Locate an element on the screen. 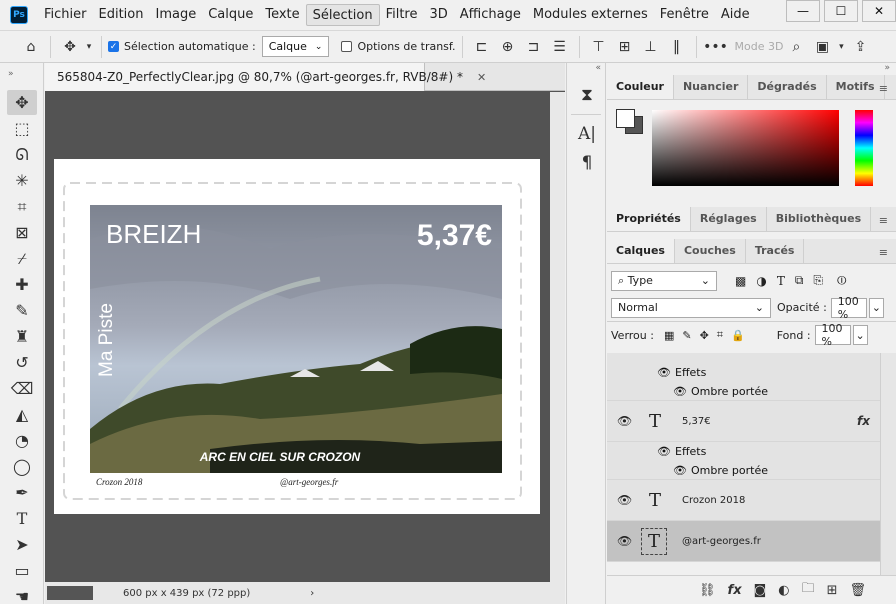 The width and height of the screenshot is (896, 604). healing-brush-tool-icon: ✚ is located at coordinates (22, 284).